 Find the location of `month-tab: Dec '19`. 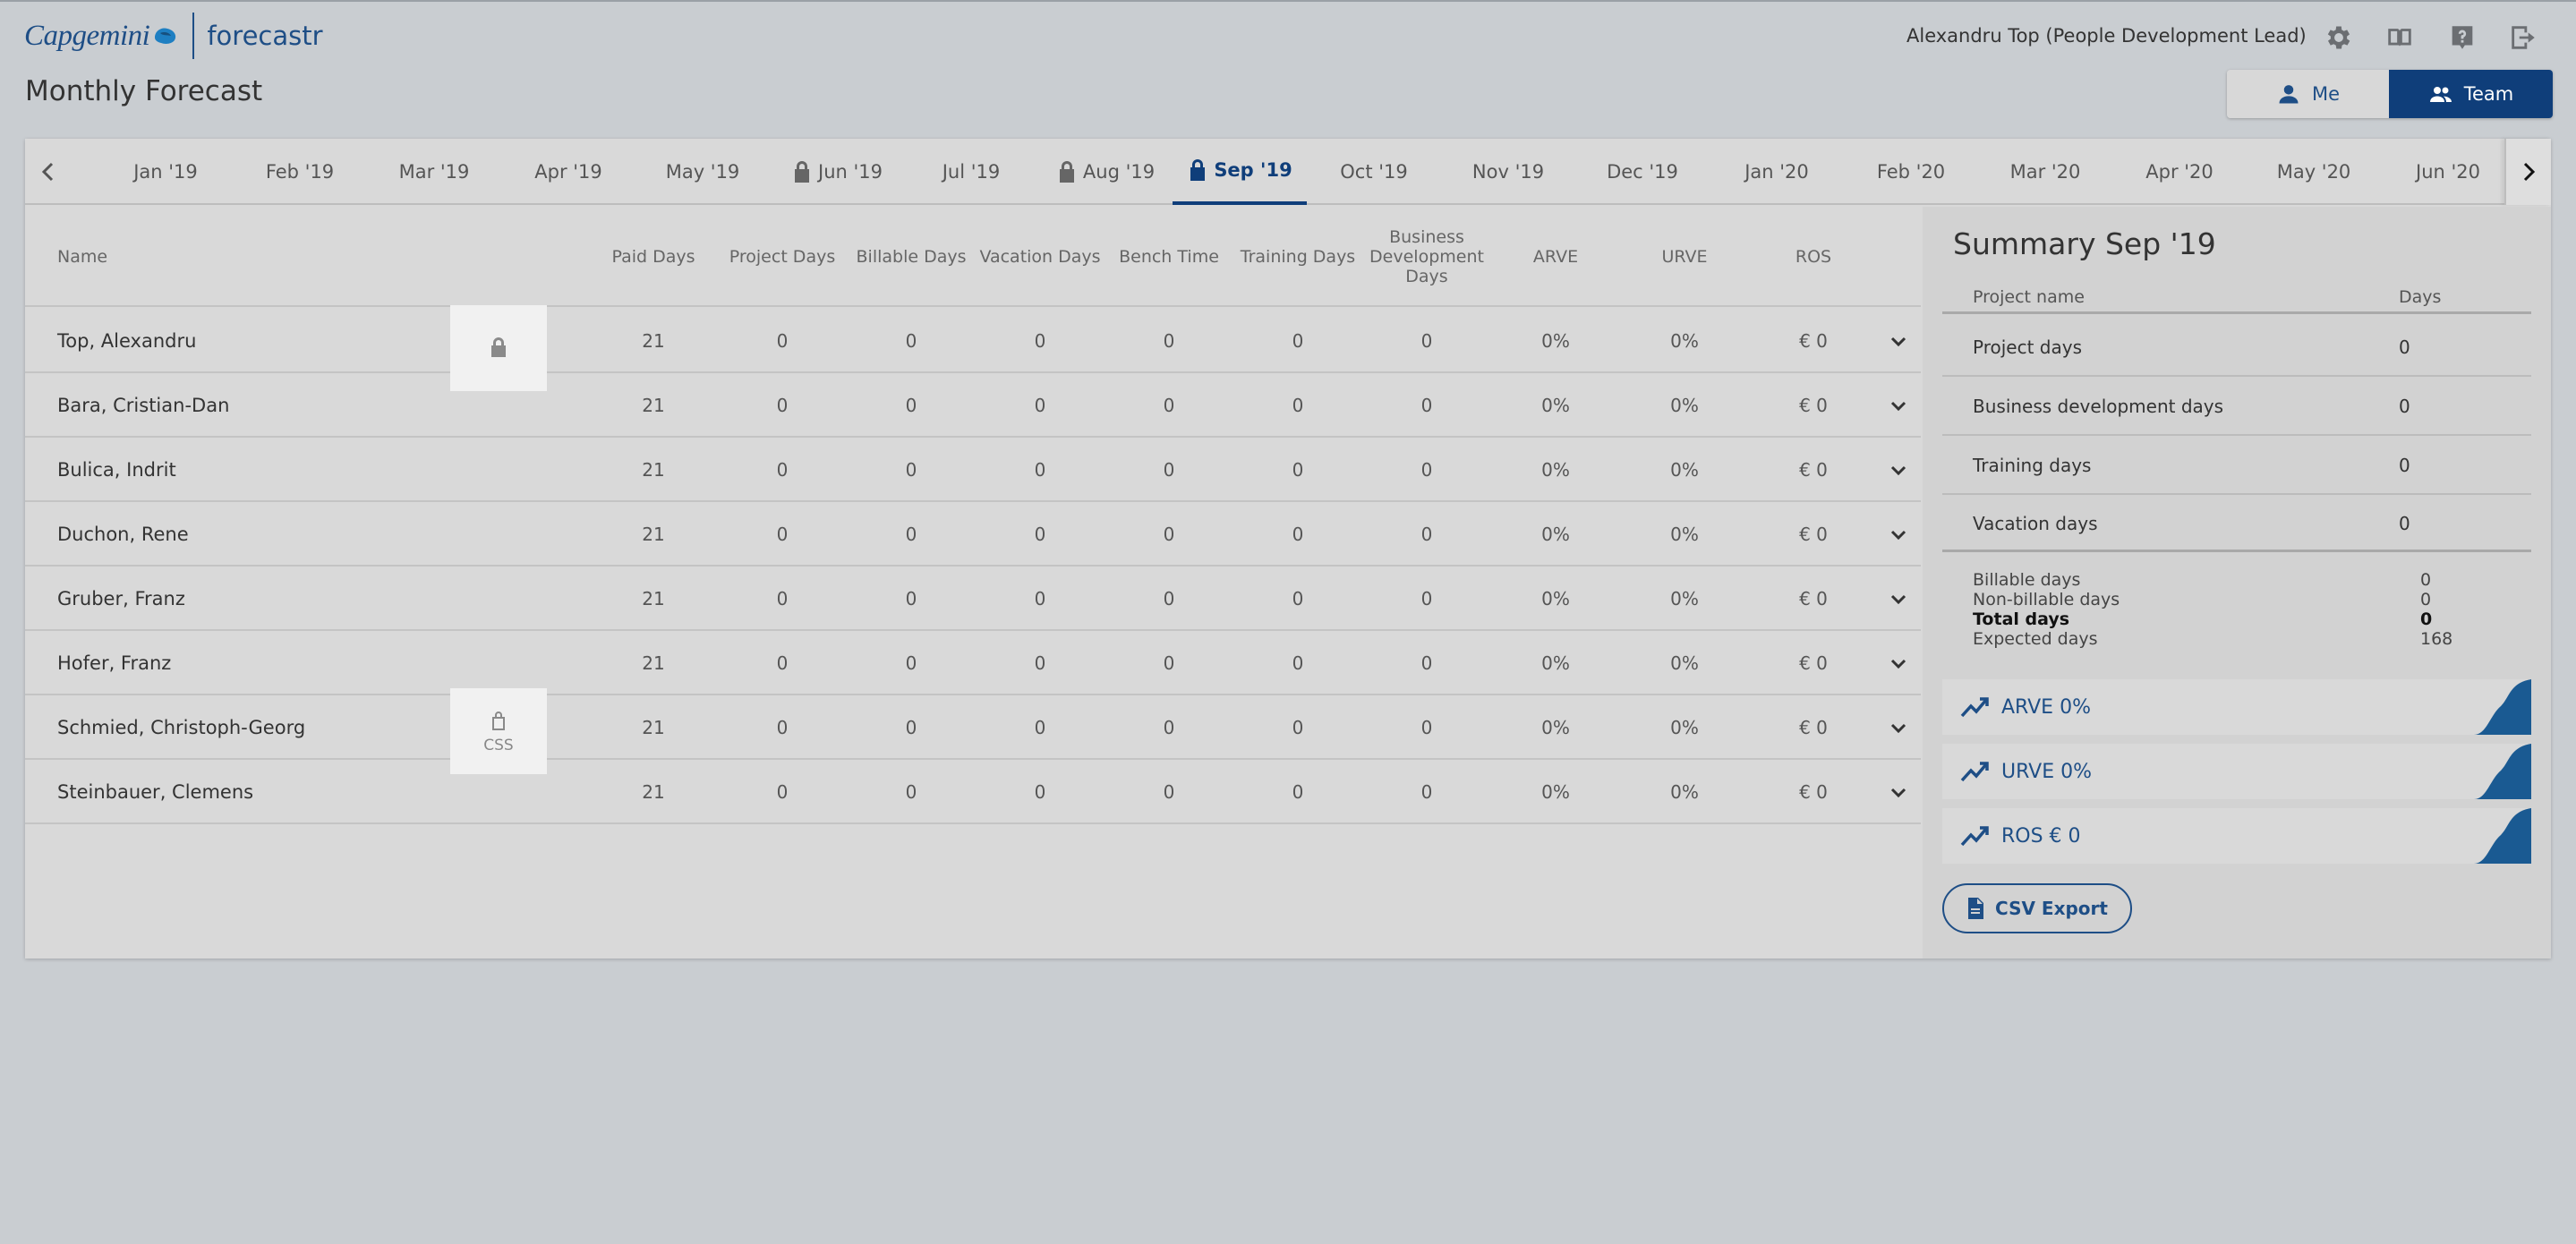

month-tab: Dec '19 is located at coordinates (1642, 172).